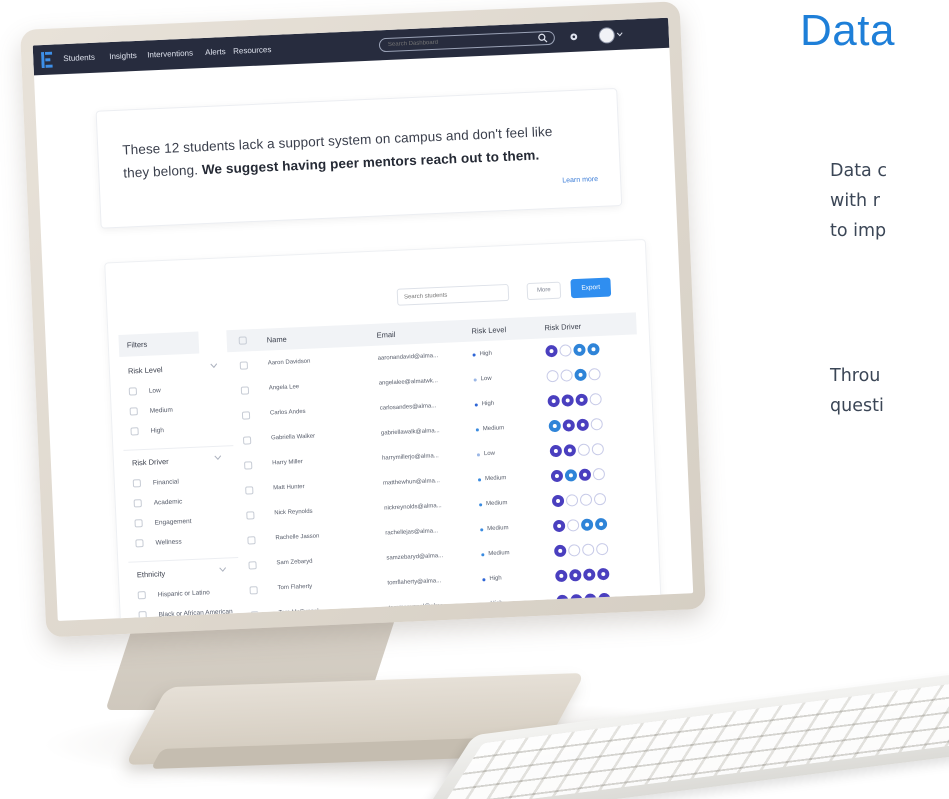 This screenshot has height=799, width=949. Describe the element at coordinates (181, 429) in the screenshot. I see `filter-option: High` at that location.